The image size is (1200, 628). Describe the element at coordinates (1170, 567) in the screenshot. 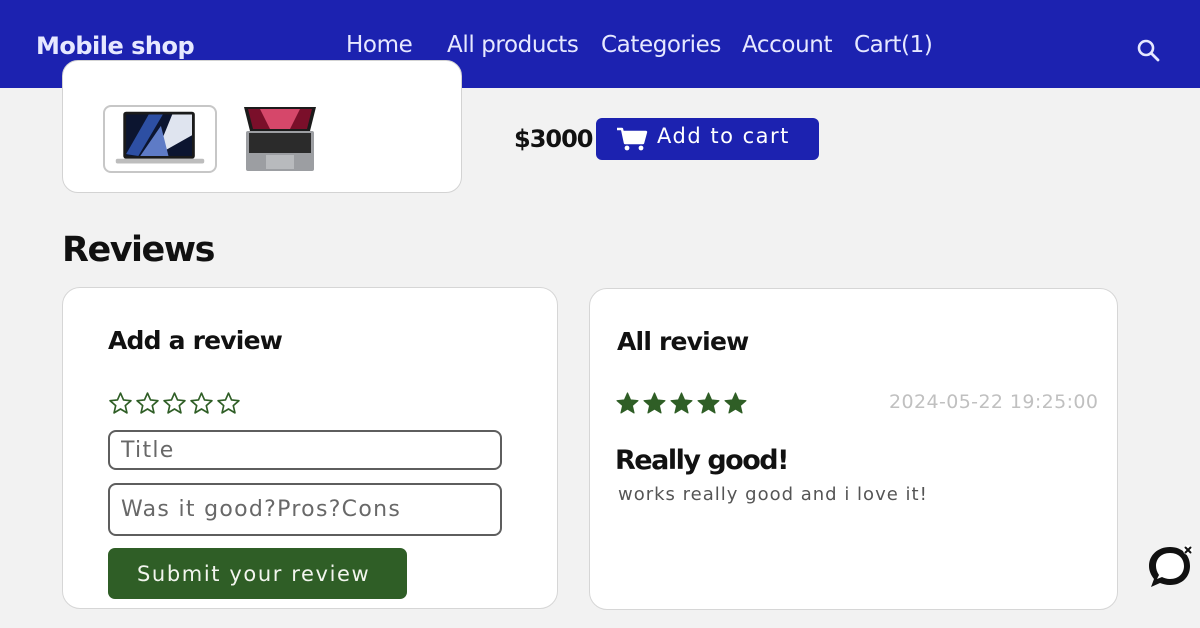

I see `chat-bubble-icon` at that location.